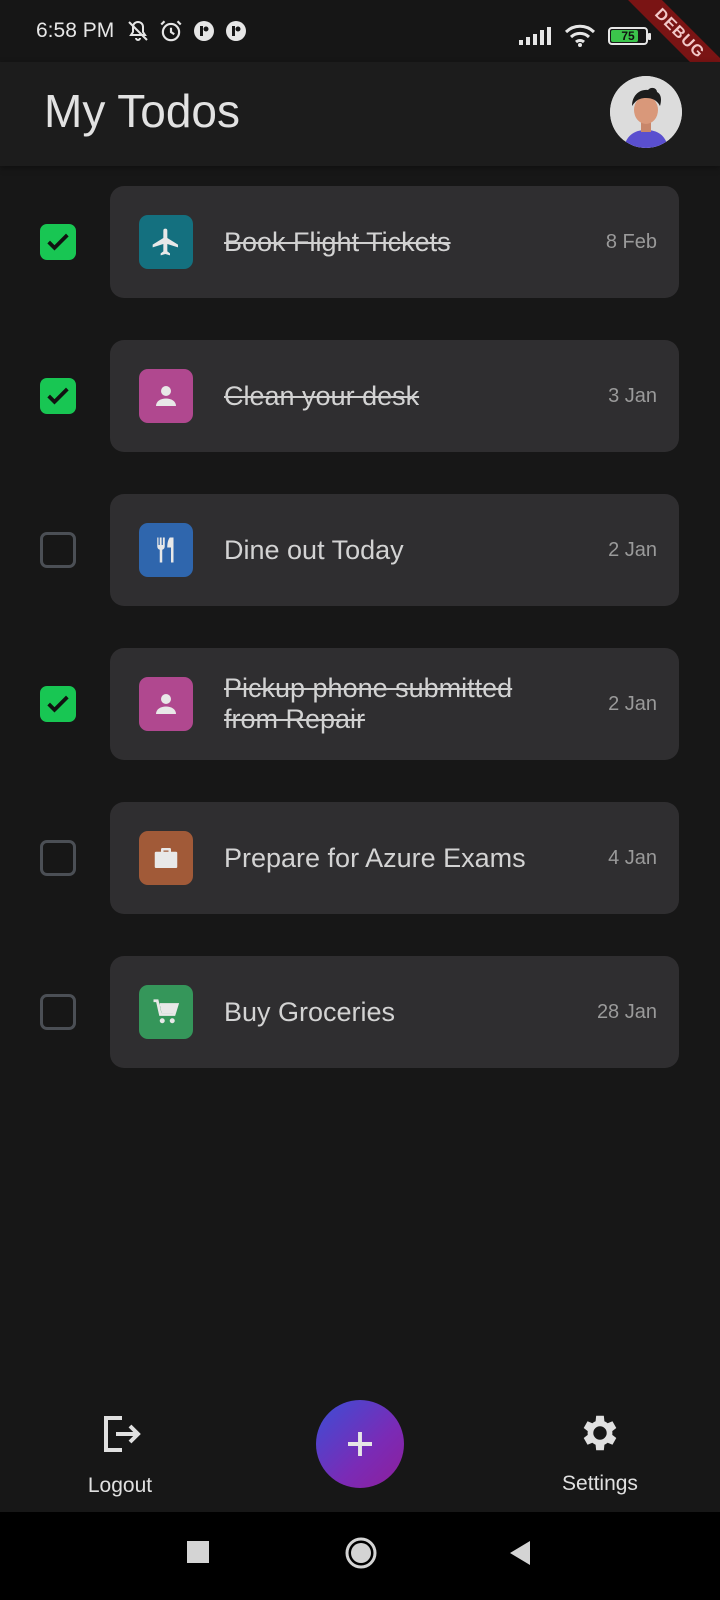  What do you see at coordinates (171, 31) in the screenshot?
I see `alarm-icon` at bounding box center [171, 31].